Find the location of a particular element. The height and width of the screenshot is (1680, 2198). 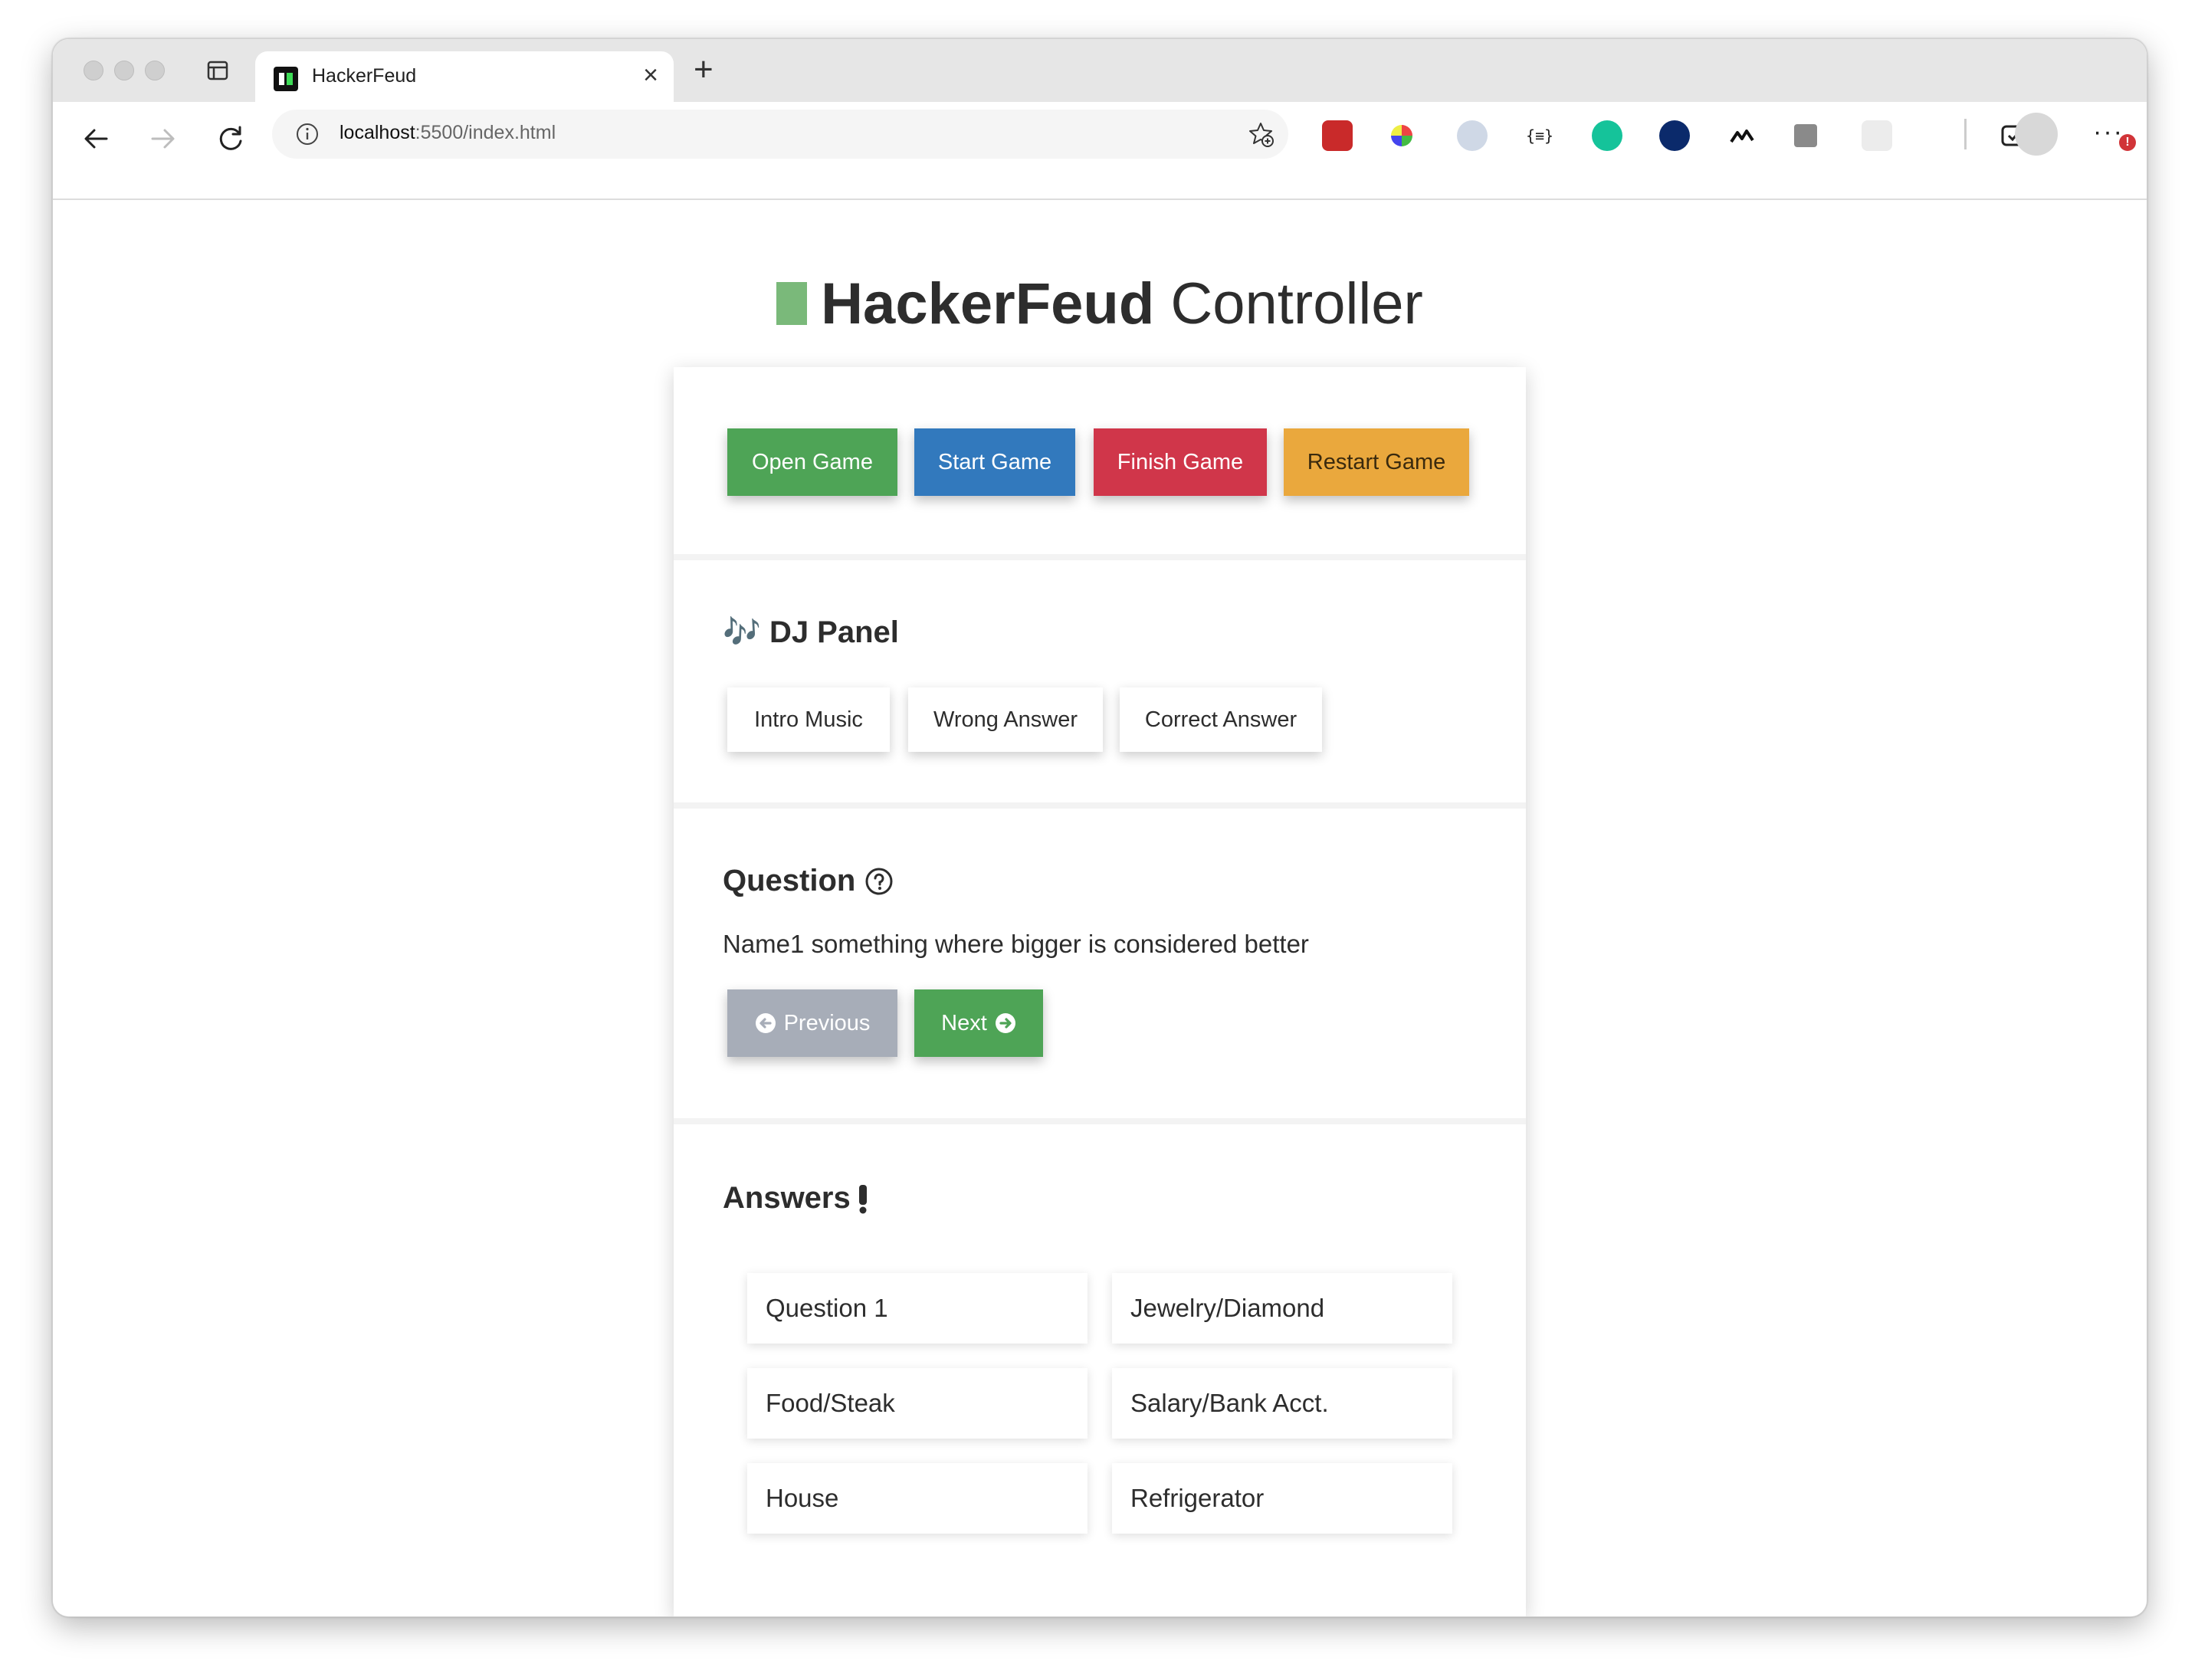

answer-card: Jewelry/Diamond is located at coordinates (1282, 1308).